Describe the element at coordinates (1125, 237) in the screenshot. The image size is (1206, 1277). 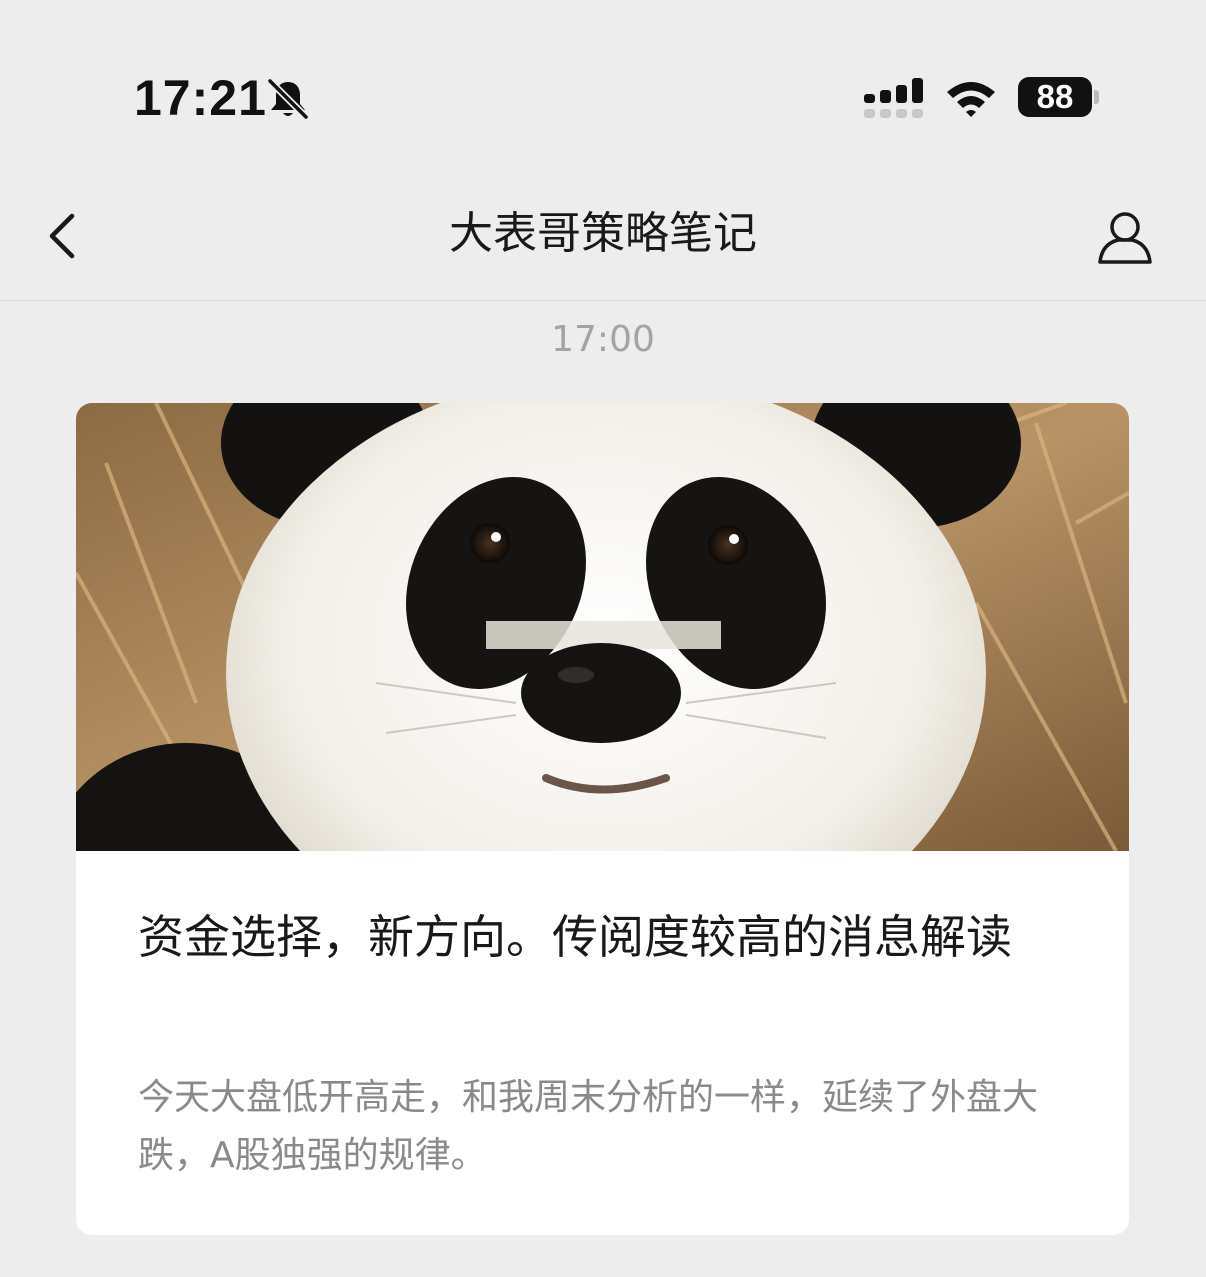
I see `person-icon` at that location.